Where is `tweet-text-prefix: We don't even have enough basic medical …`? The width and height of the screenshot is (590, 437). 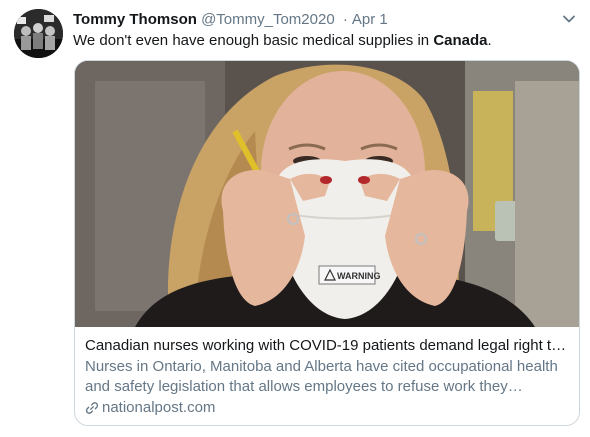 tweet-text-prefix: We don't even have enough basic medical … is located at coordinates (253, 40).